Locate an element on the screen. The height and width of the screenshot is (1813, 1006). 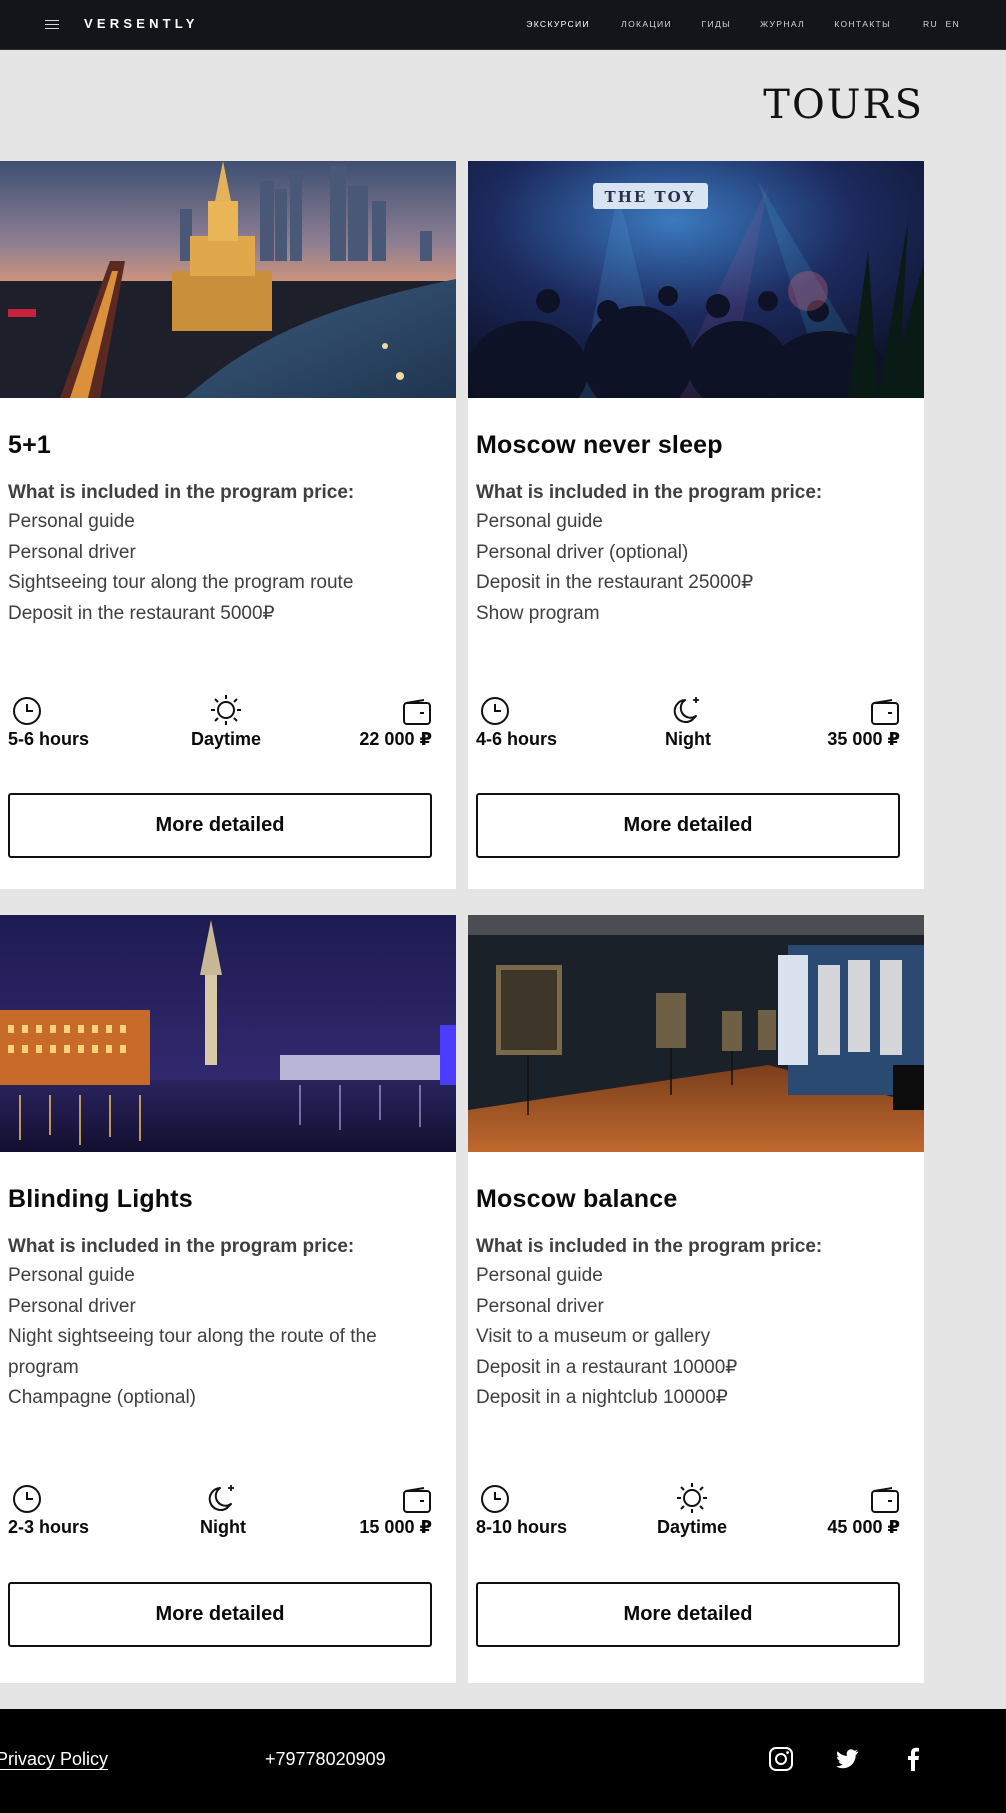
list-item: Deposit in a nightclub 10000₽ is located at coordinates (602, 1398).